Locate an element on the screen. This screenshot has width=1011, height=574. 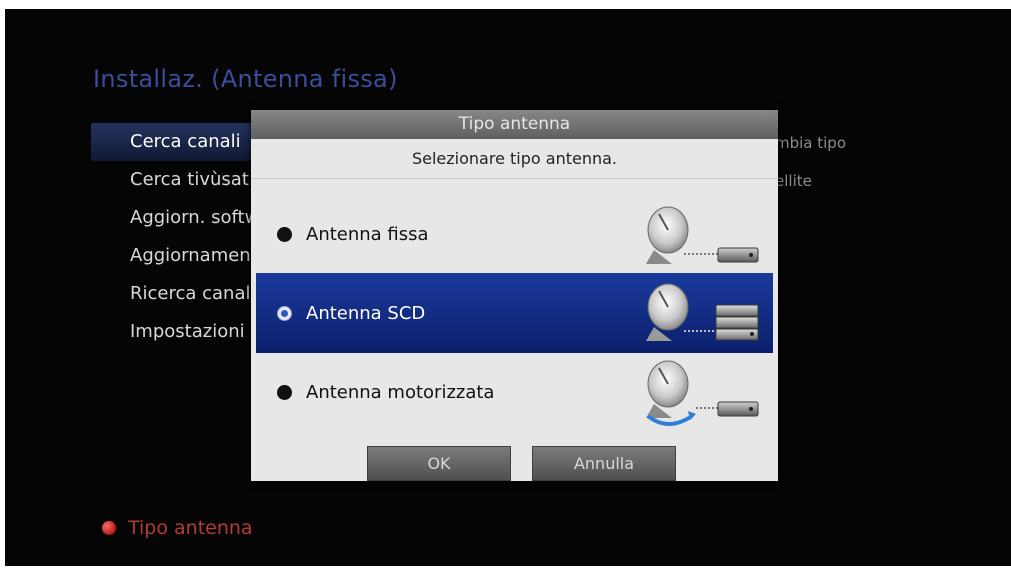
satellite-dish-motorized-icon is located at coordinates (702, 393).